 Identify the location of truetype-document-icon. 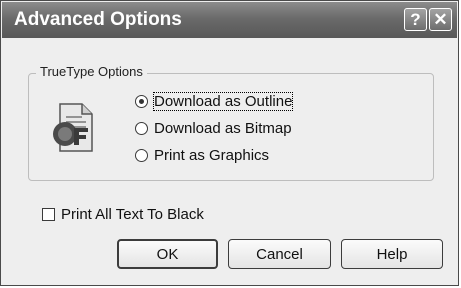
(73, 127).